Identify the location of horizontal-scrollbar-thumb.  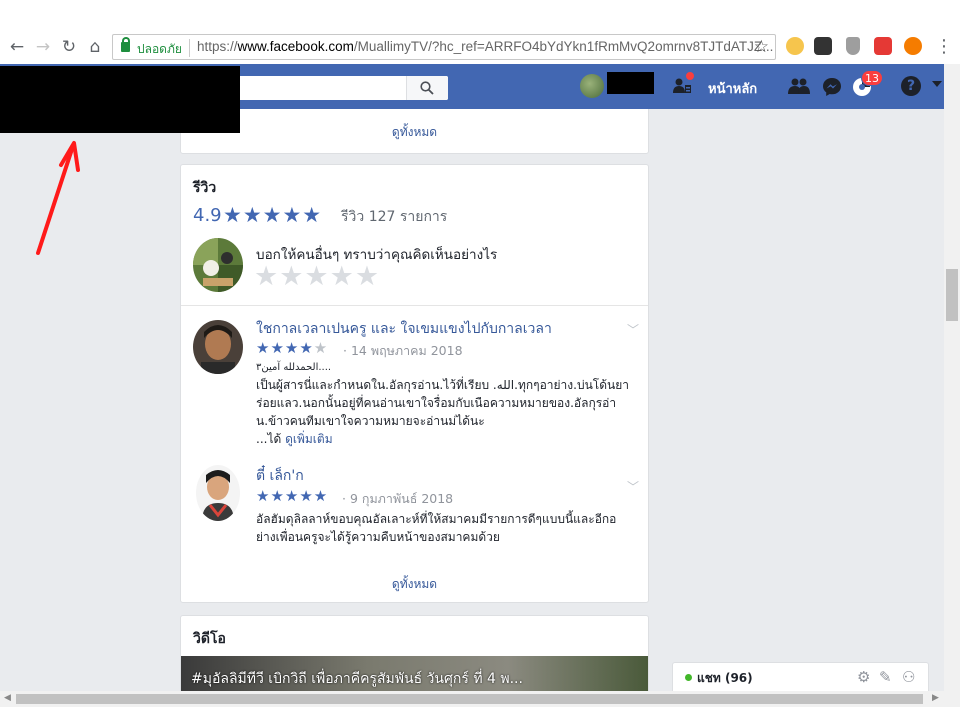
(469, 699).